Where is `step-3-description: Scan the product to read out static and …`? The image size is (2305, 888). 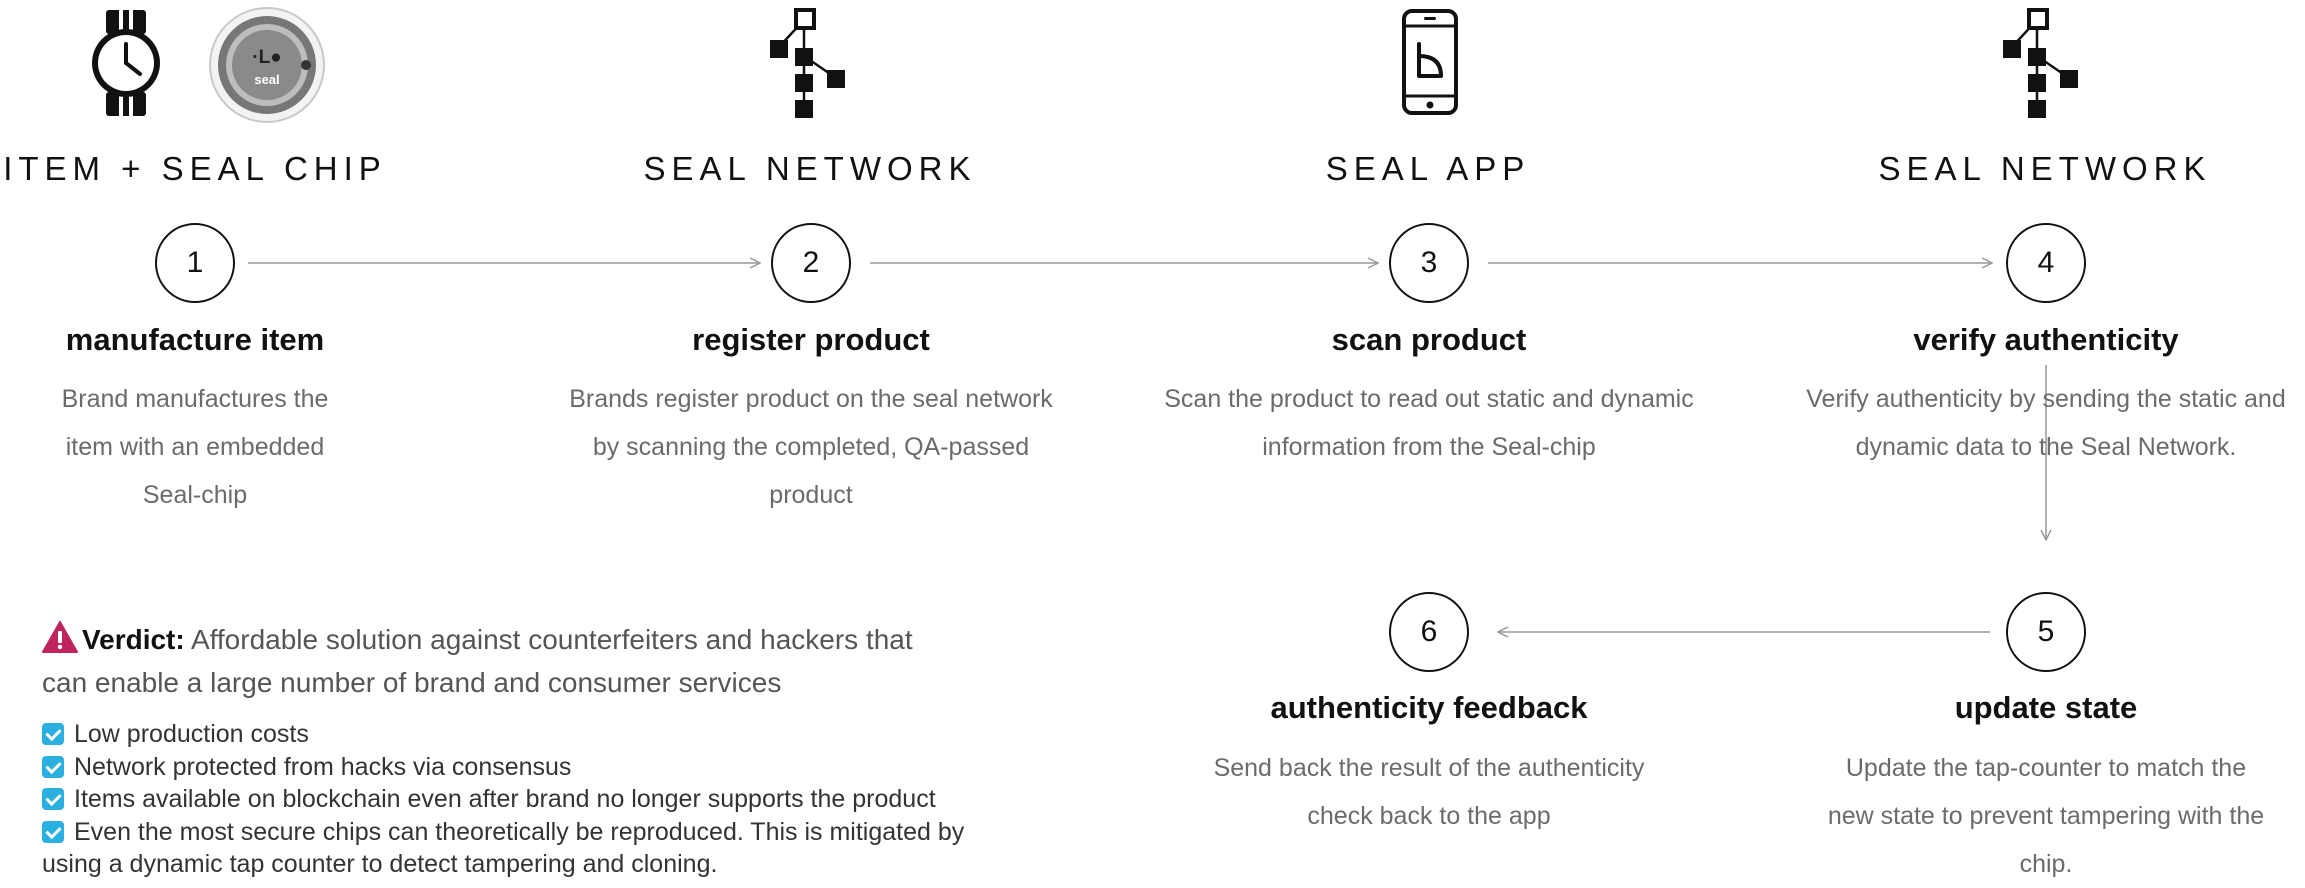
step-3-description: Scan the product to read out static and … is located at coordinates (1429, 423).